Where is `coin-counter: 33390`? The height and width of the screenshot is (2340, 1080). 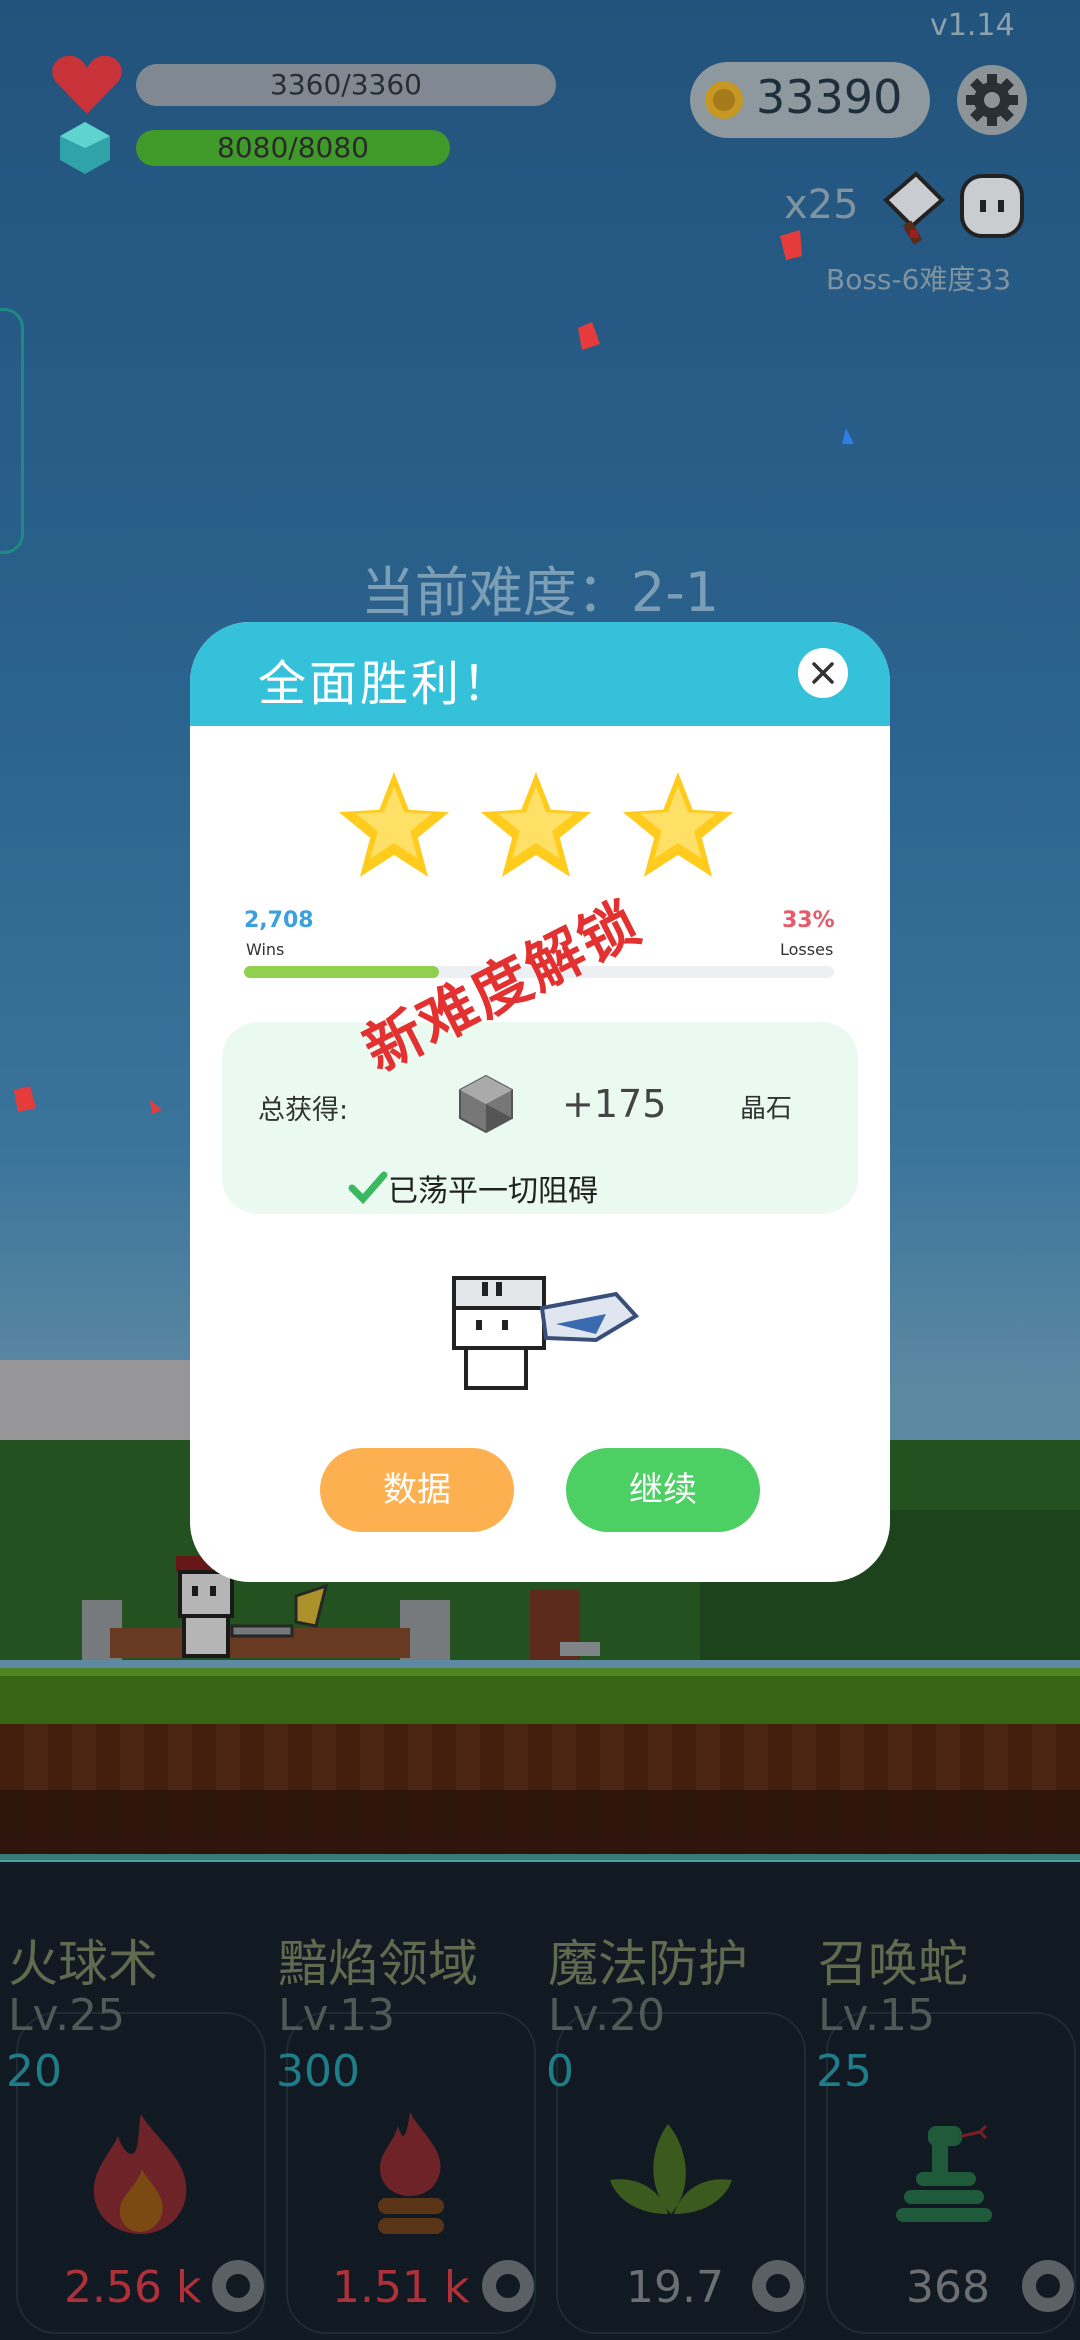 coin-counter: 33390 is located at coordinates (810, 100).